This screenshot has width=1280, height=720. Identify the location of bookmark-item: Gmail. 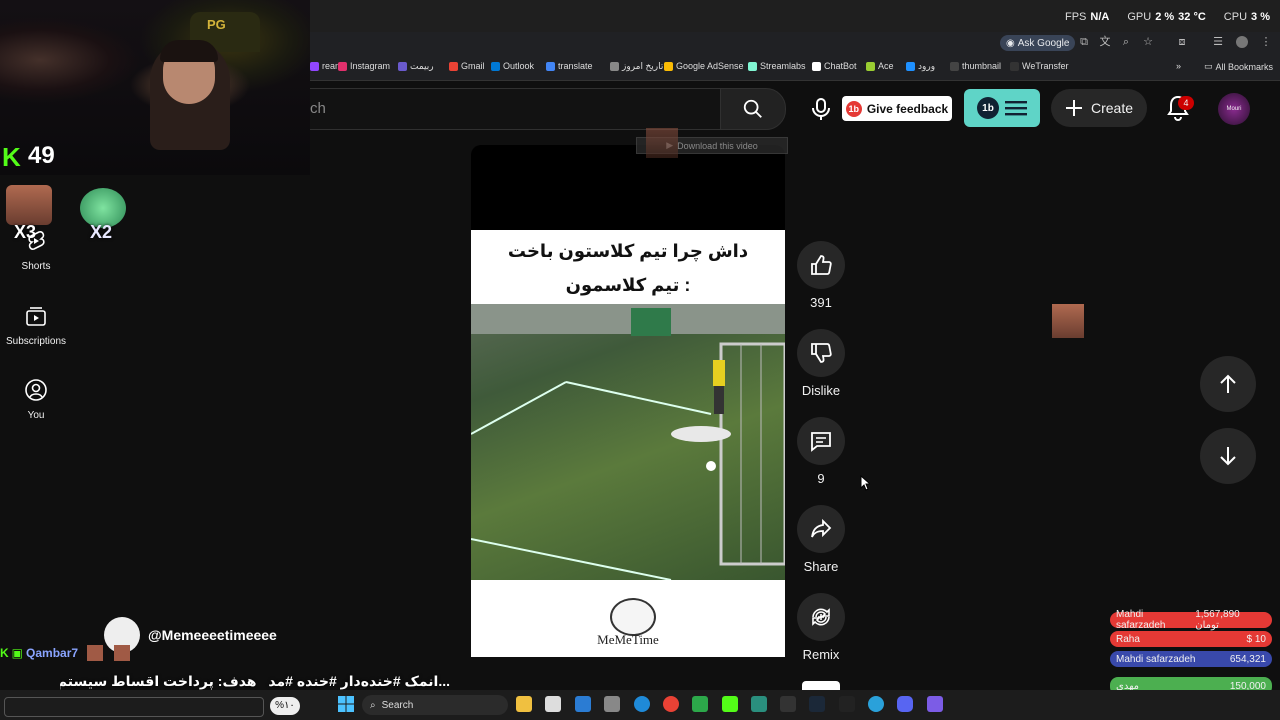
(467, 66).